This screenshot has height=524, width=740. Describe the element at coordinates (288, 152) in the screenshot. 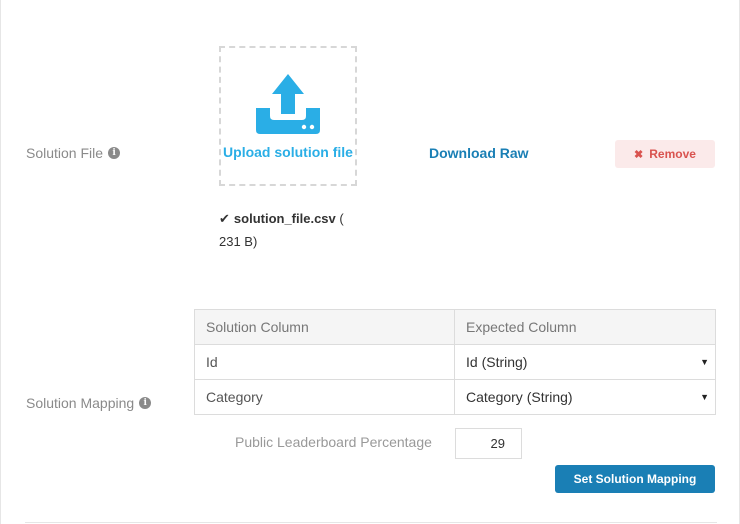

I see `upload-solution-file-link: Upload solution file` at that location.